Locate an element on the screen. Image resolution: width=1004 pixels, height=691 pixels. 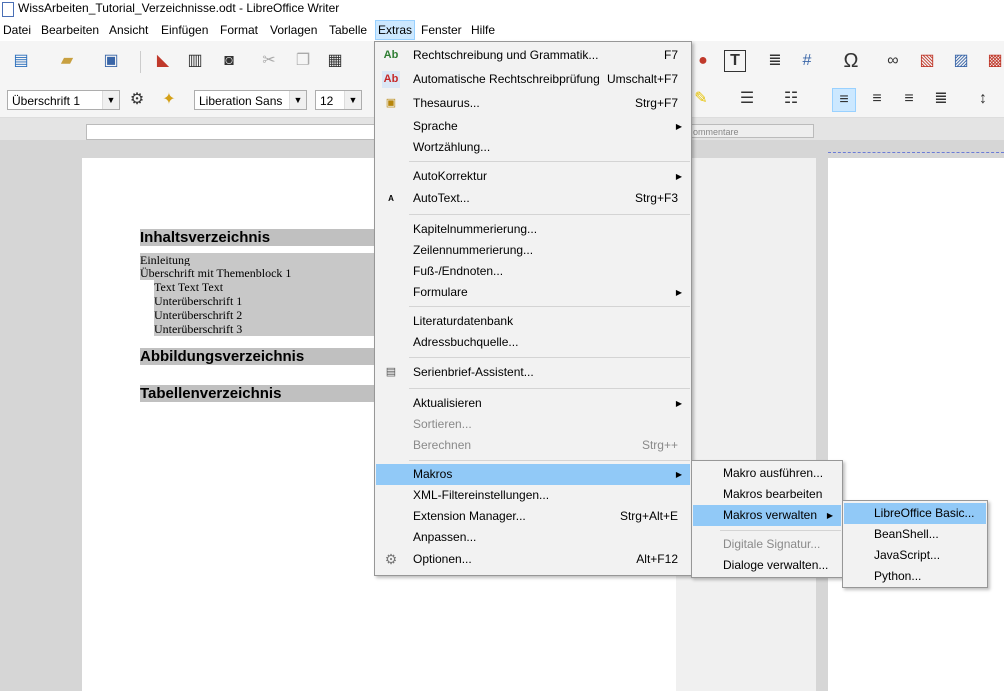
menu-format: Format is located at coordinates (239, 30).